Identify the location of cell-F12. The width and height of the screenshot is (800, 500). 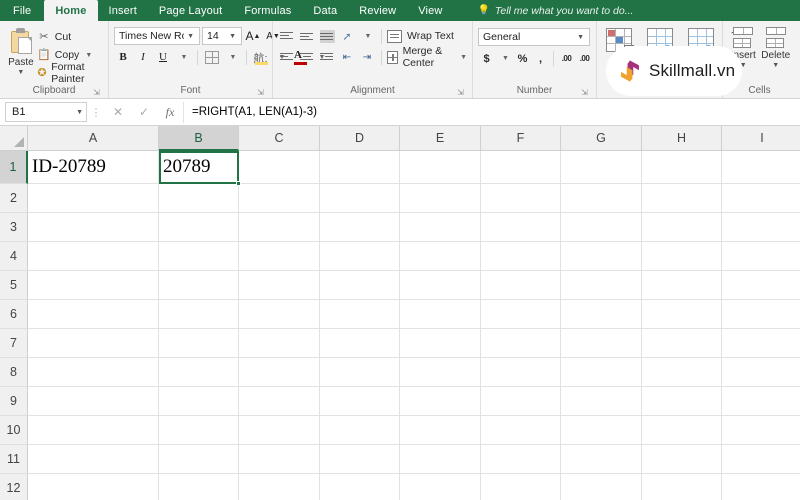
(521, 487).